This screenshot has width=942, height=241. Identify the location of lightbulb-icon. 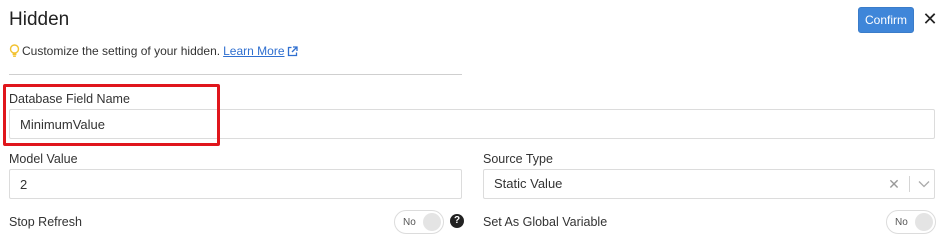
(14, 50).